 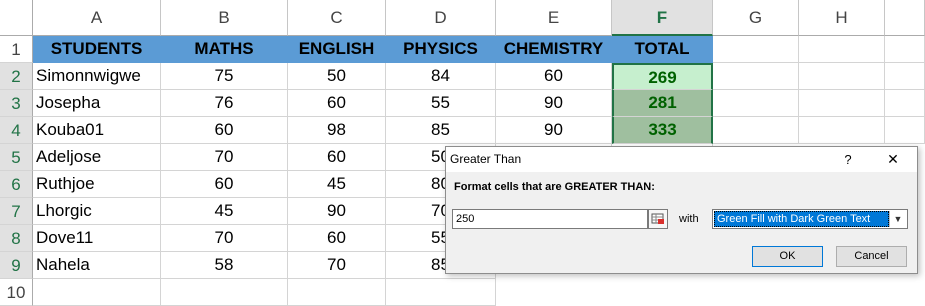 I want to click on cell-i1, so click(x=905, y=49).